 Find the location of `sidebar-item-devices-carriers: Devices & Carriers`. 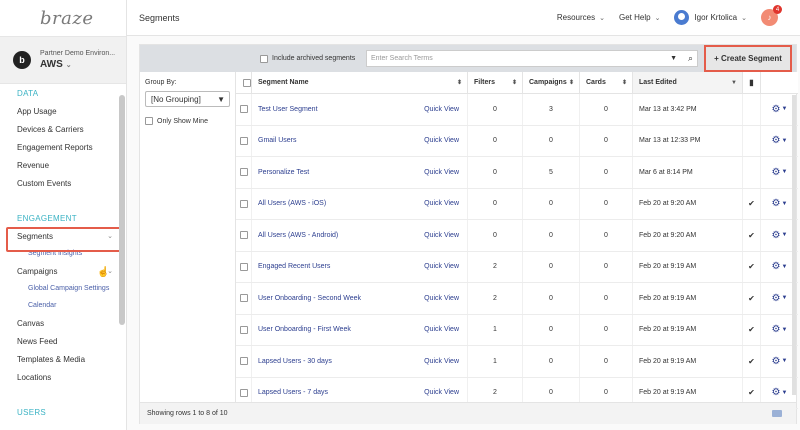

sidebar-item-devices-carriers: Devices & Carriers is located at coordinates (59, 129).